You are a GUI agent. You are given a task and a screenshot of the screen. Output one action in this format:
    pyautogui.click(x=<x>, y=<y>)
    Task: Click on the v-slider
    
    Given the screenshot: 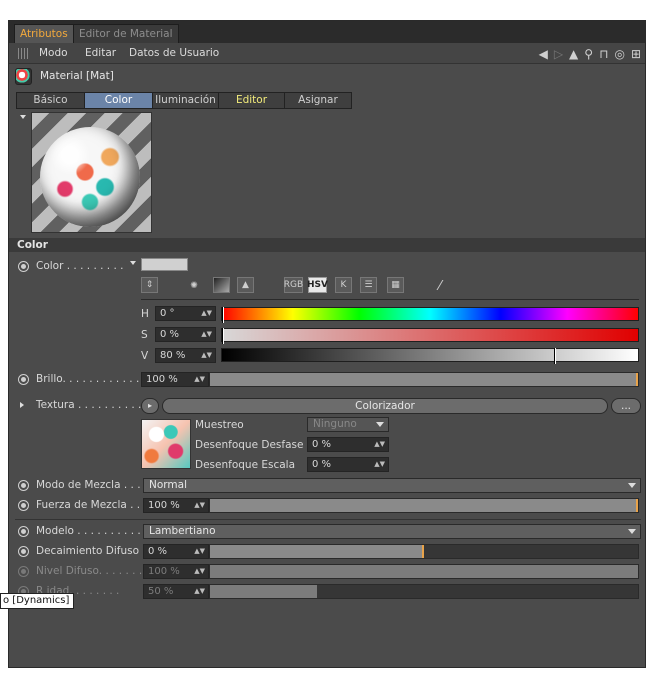 What is the action you would take?
    pyautogui.click(x=430, y=356)
    